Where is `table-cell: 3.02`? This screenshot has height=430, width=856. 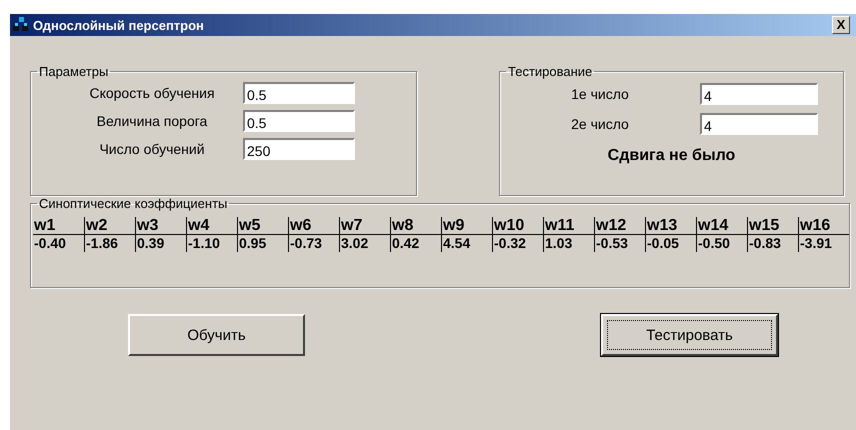 table-cell: 3.02 is located at coordinates (364, 243).